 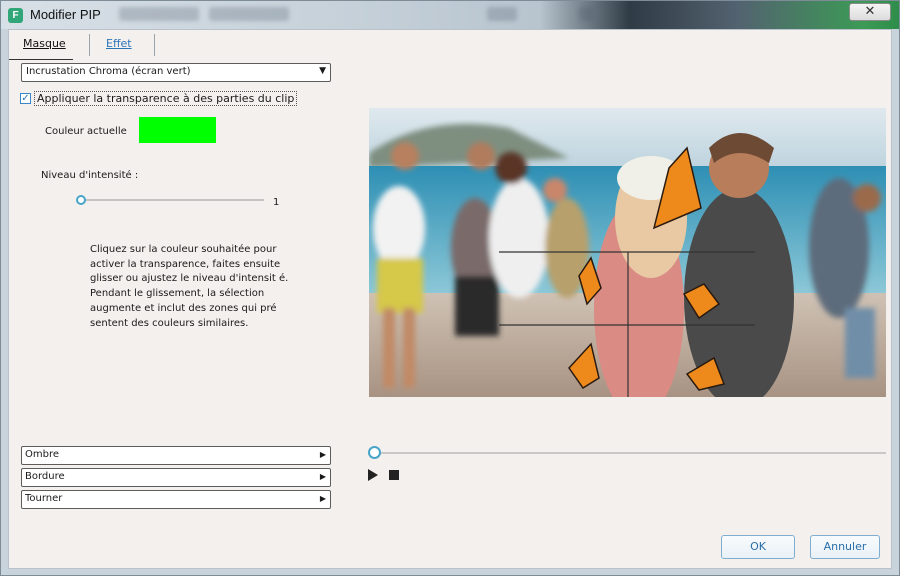 I want to click on stop-icon, so click(x=394, y=475).